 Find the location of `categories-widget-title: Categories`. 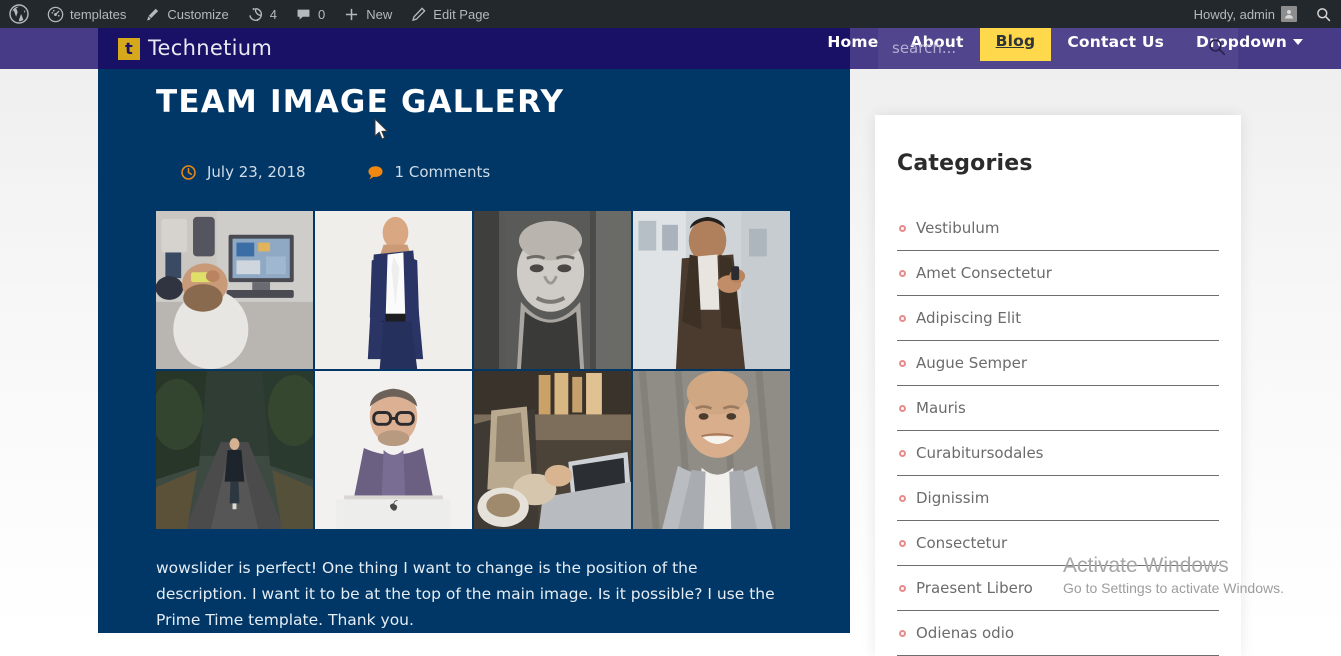

categories-widget-title: Categories is located at coordinates (965, 163).